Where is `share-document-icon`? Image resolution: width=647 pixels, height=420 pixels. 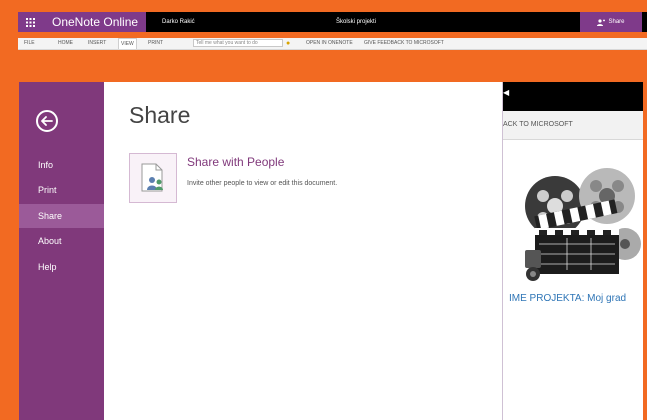
share-document-icon is located at coordinates (152, 177).